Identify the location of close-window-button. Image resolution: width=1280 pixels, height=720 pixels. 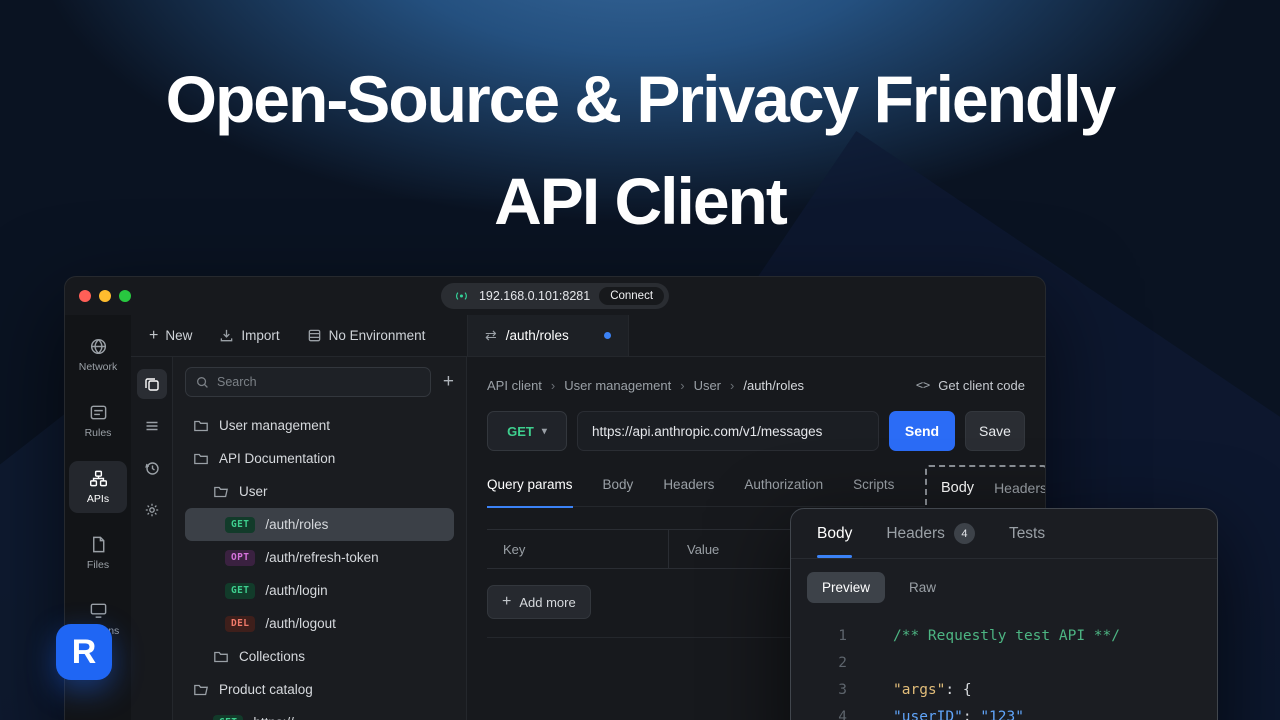
(85, 296).